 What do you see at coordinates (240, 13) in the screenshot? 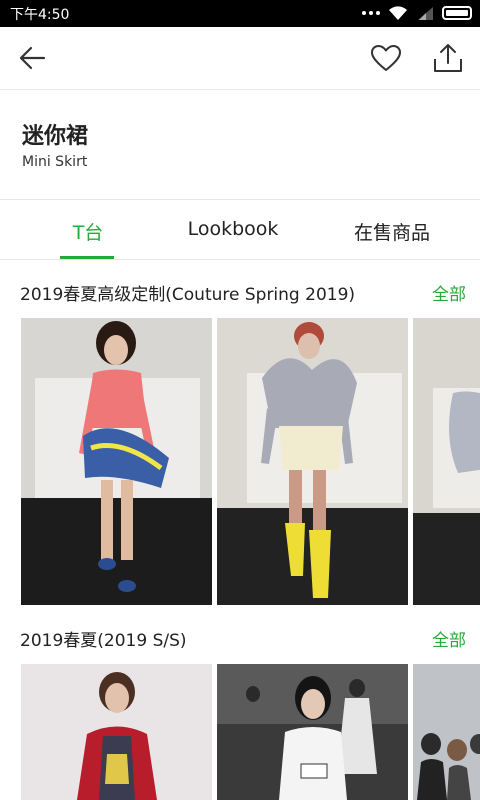
I see `status-bar: 下午4:50` at bounding box center [240, 13].